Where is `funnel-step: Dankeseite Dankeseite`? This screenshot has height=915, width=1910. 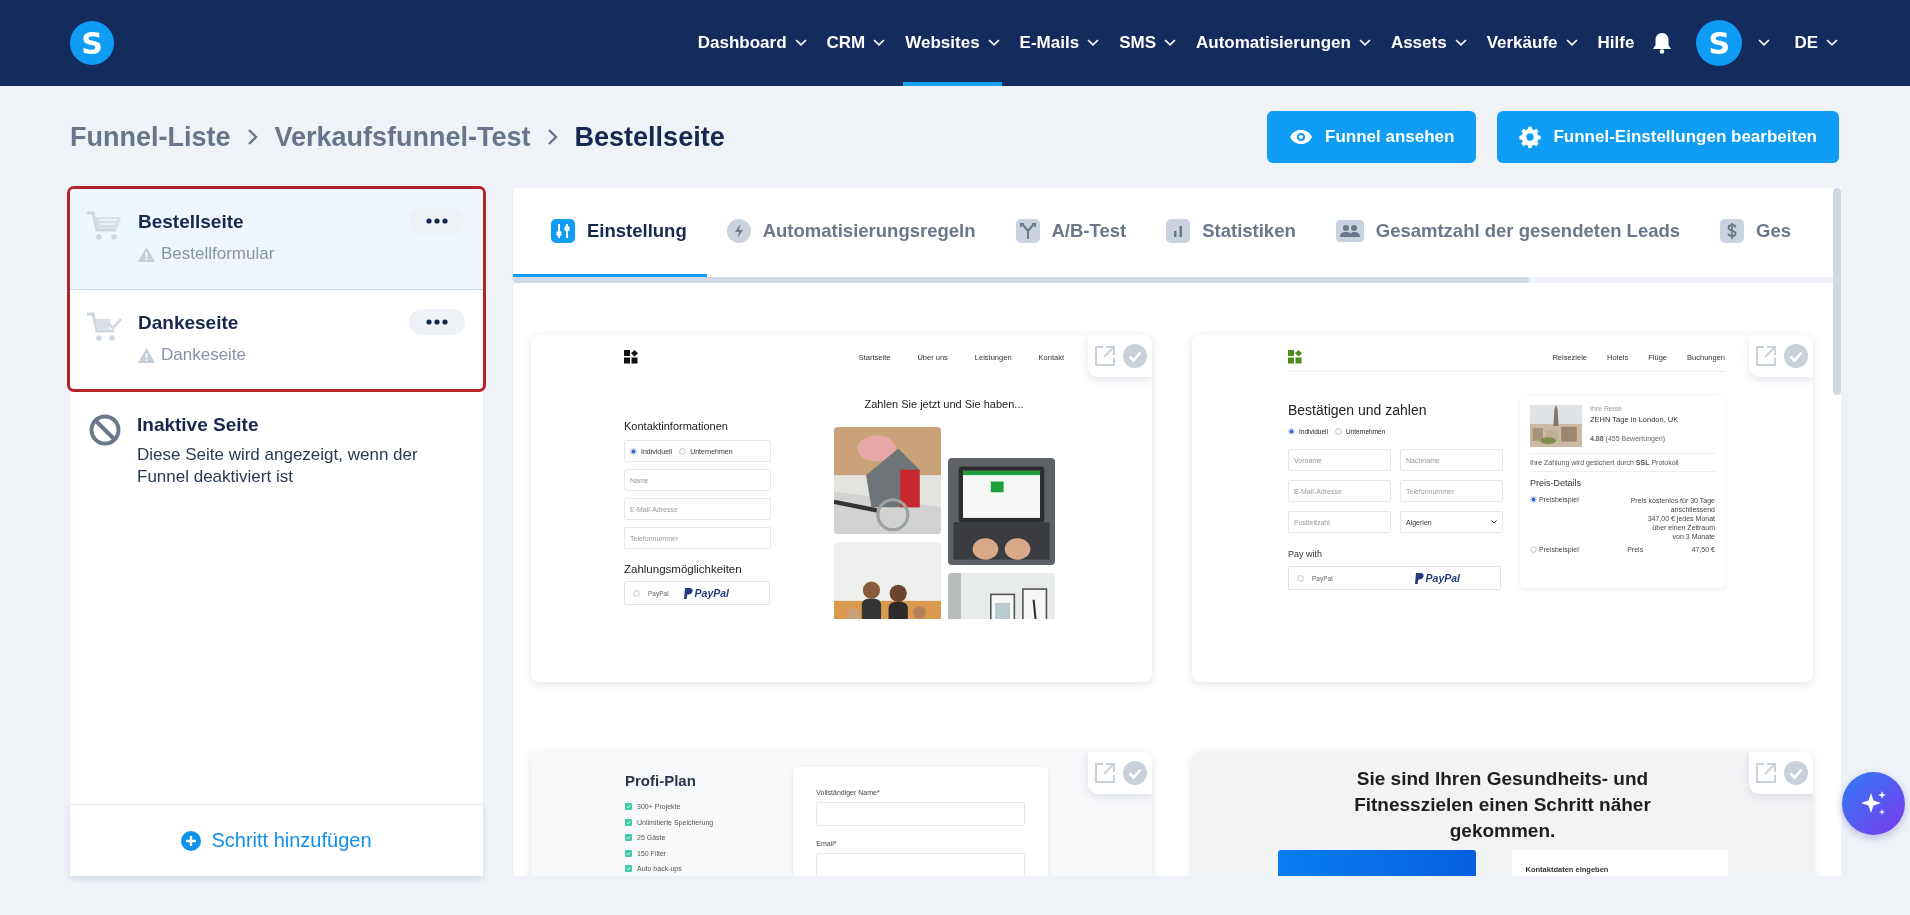 funnel-step: Dankeseite Dankeseite is located at coordinates (276, 339).